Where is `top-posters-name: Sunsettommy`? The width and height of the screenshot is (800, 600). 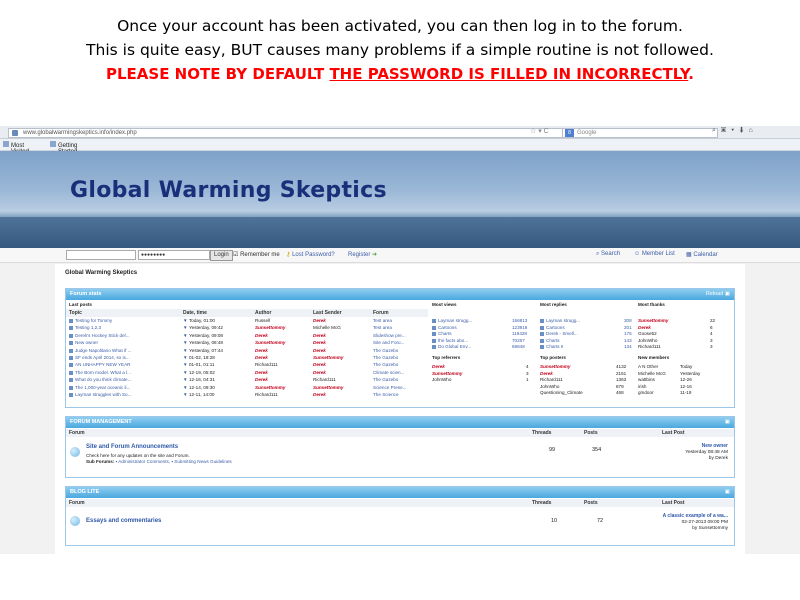 top-posters-name: Sunsettommy is located at coordinates (555, 366).